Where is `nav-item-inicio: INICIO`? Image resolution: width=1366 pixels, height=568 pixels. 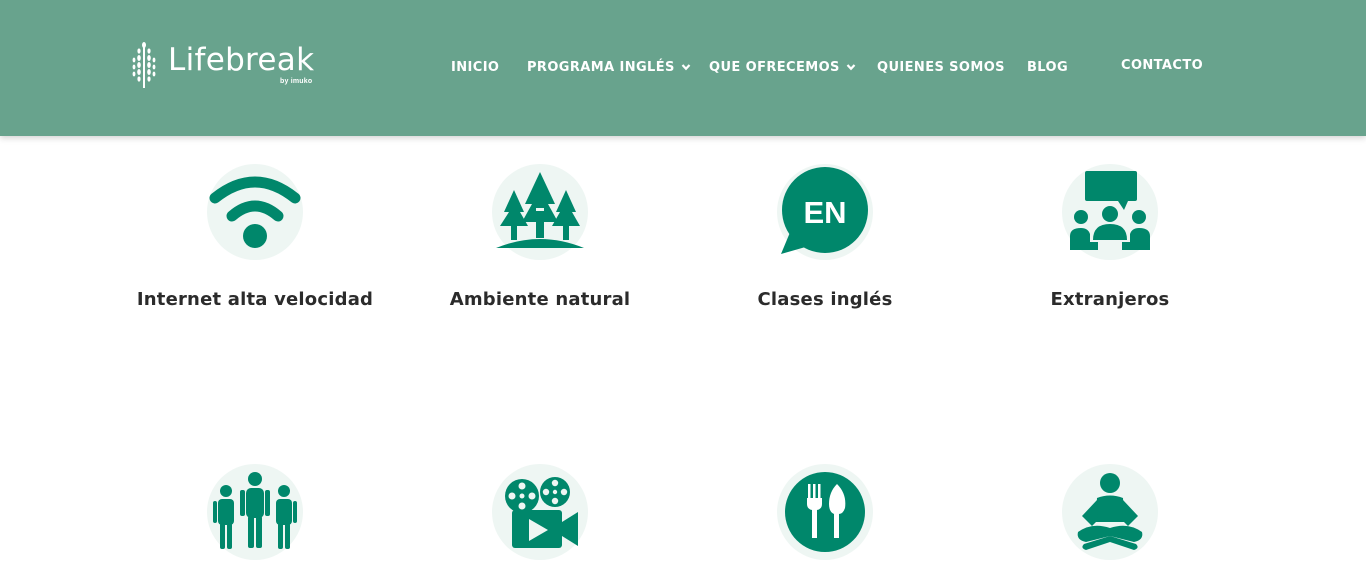
nav-item-inicio: INICIO is located at coordinates (475, 67).